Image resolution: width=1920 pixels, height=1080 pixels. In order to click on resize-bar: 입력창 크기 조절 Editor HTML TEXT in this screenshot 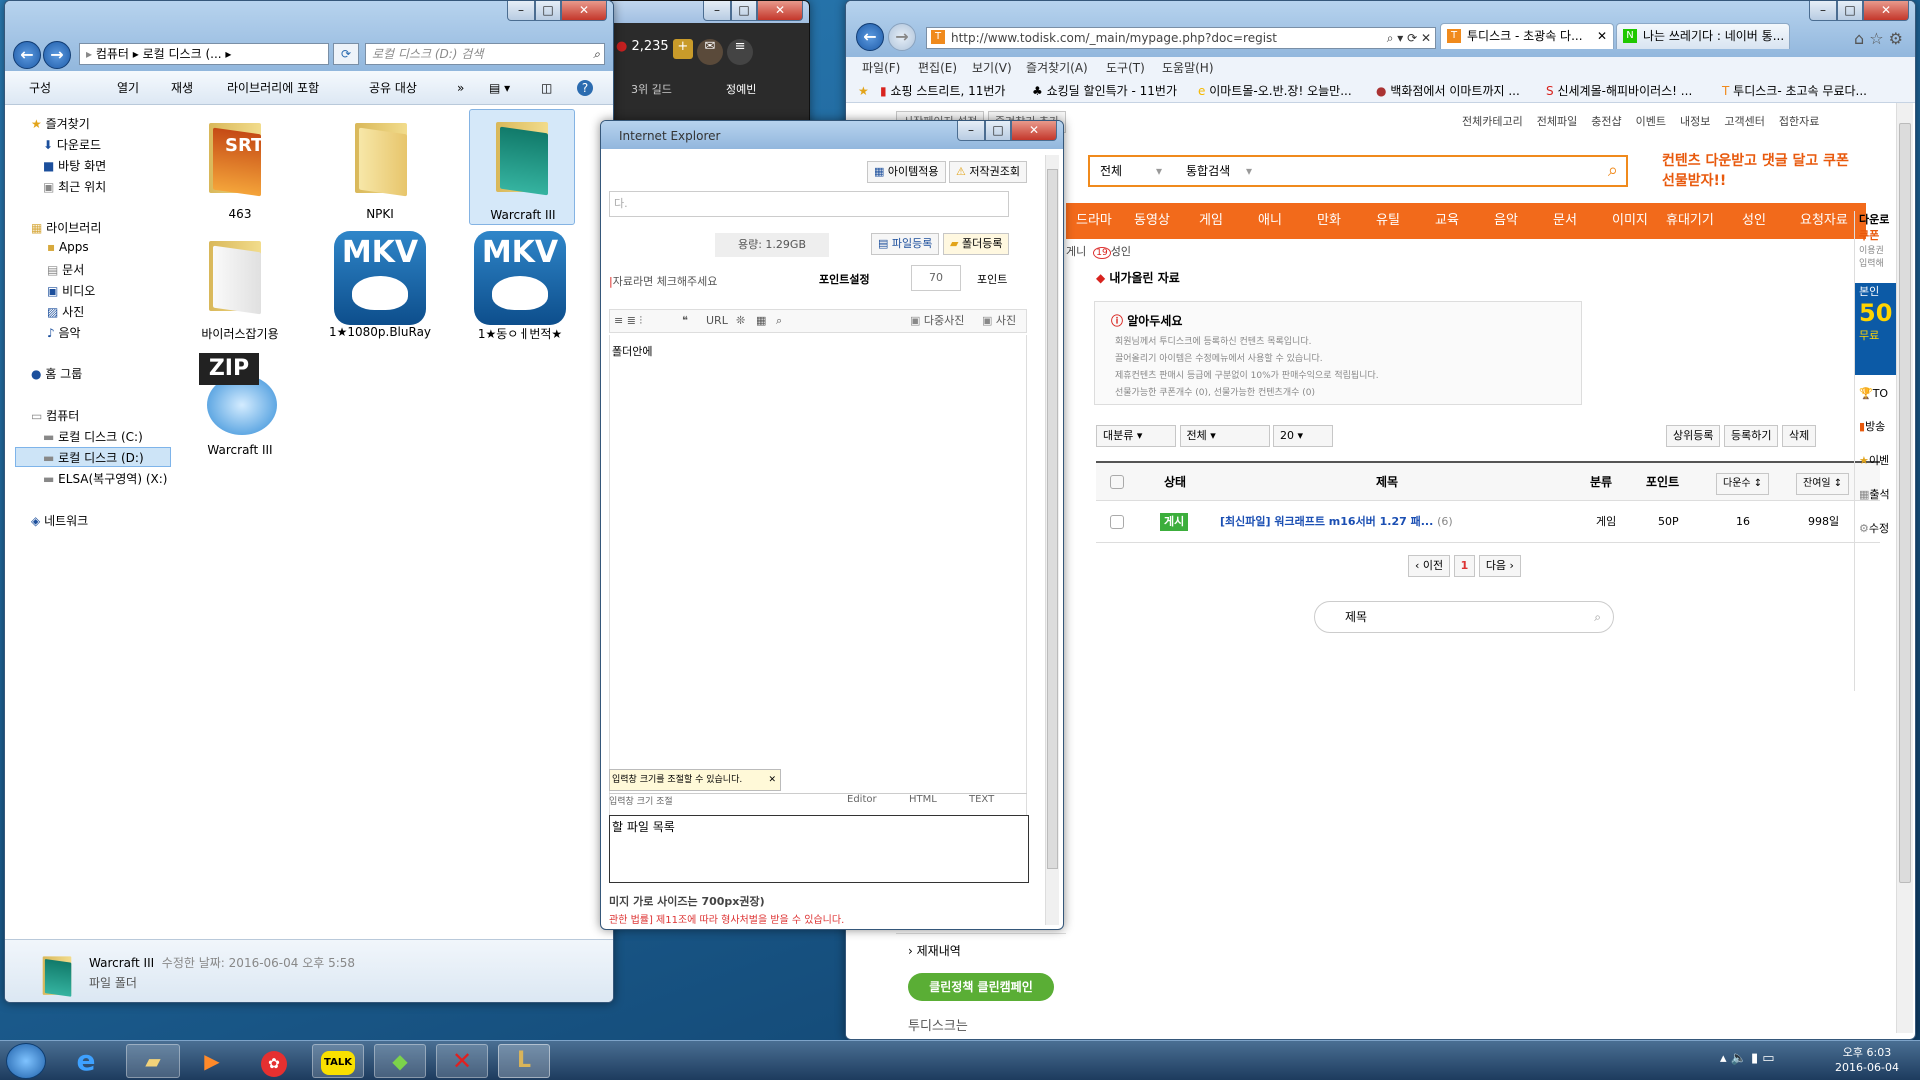, I will do `click(818, 801)`.